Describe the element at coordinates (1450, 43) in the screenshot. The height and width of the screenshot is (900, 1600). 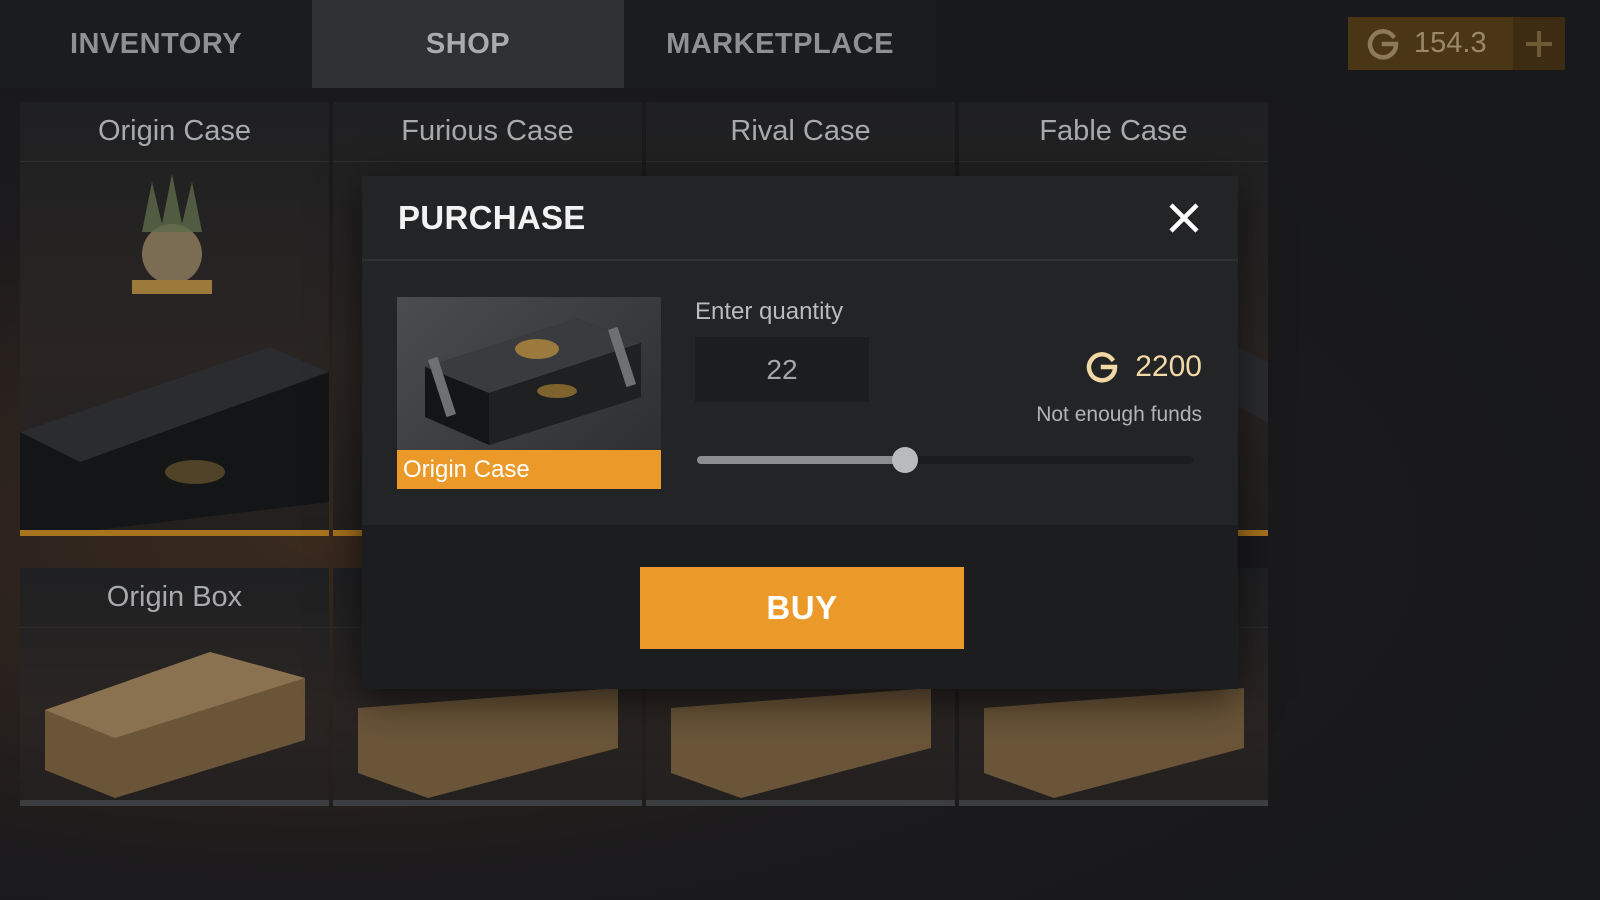
I see `balance-amount: 154.3` at that location.